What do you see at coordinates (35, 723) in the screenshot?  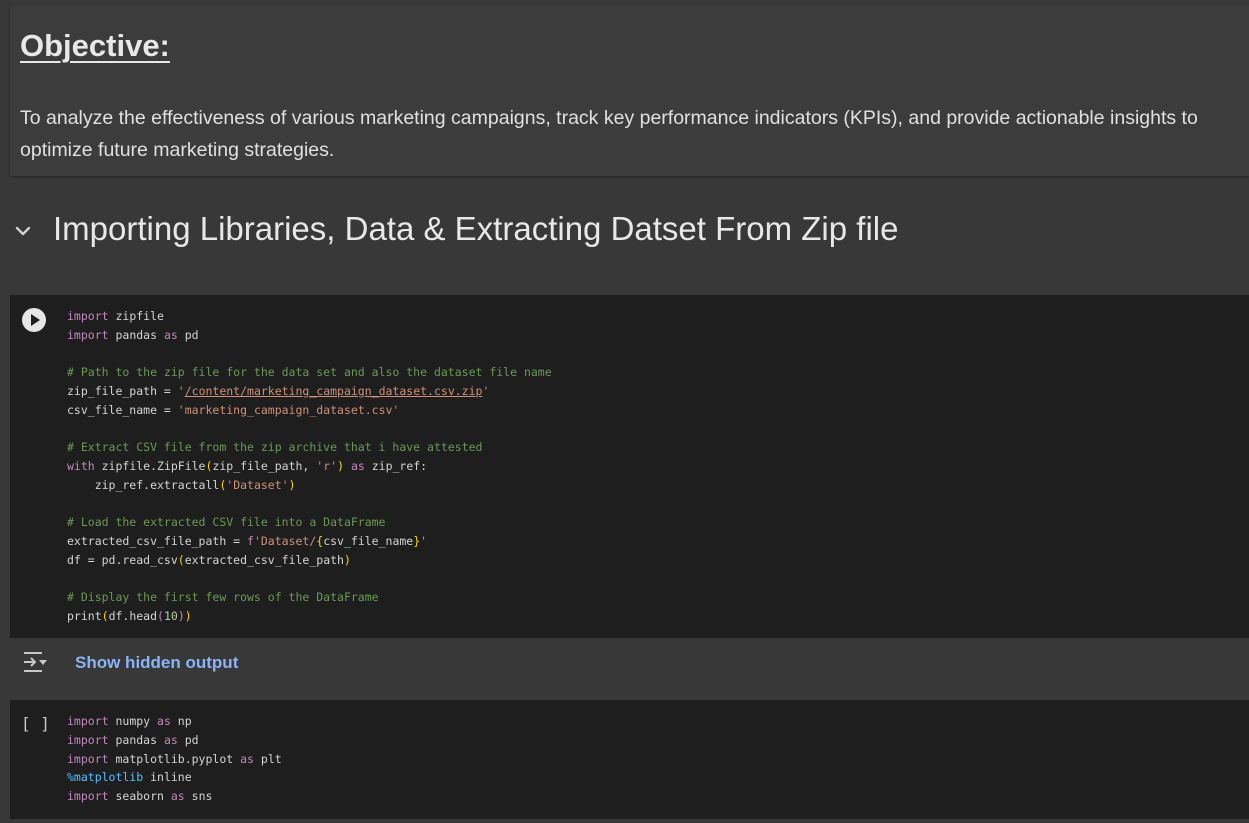 I see `execution-count: [ ]` at bounding box center [35, 723].